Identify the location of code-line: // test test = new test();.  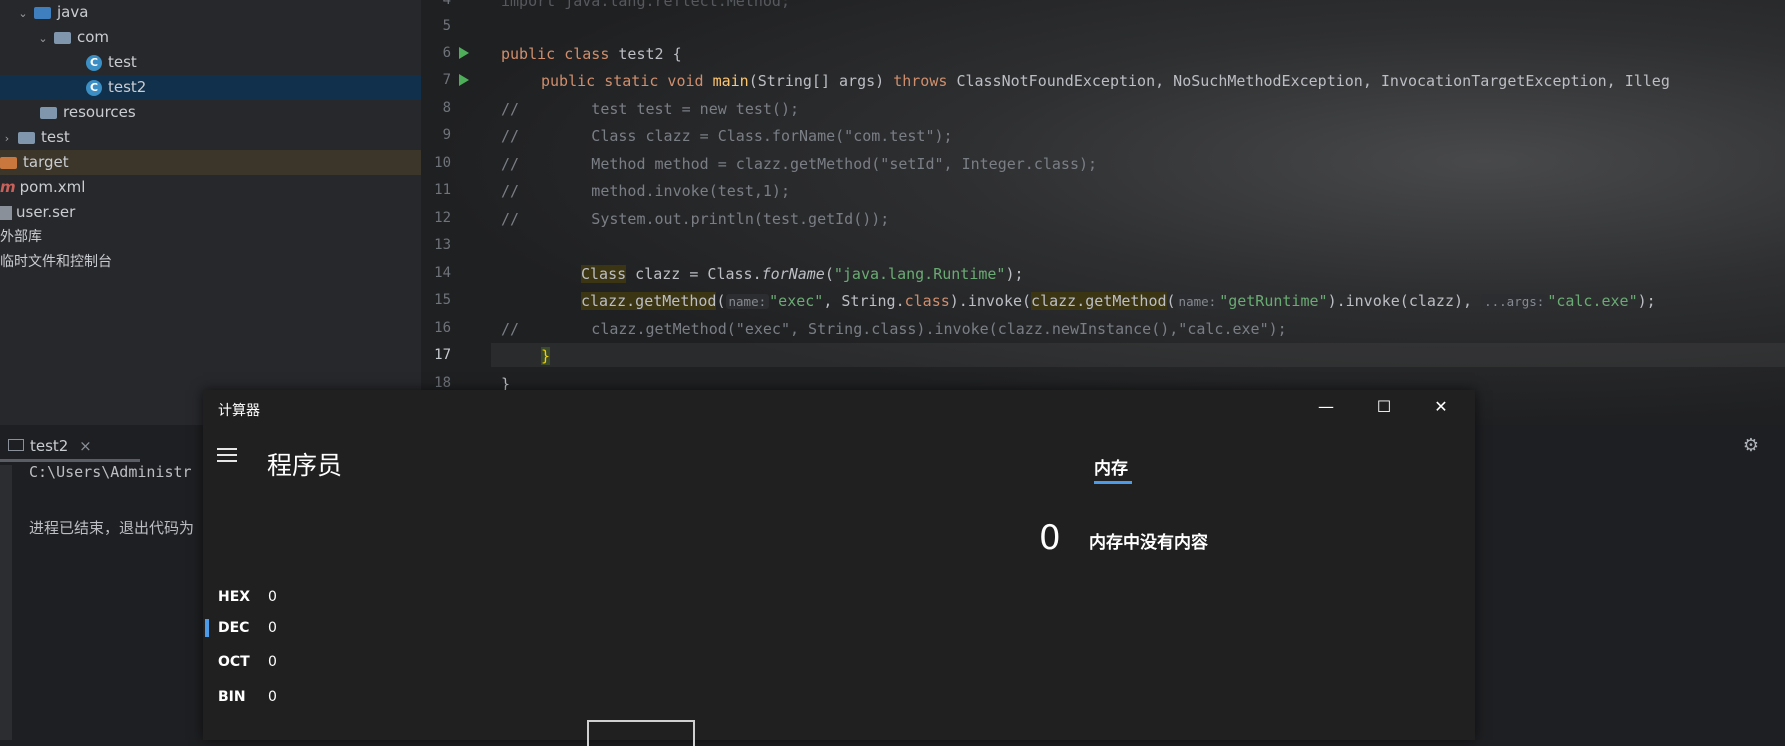
(650, 109).